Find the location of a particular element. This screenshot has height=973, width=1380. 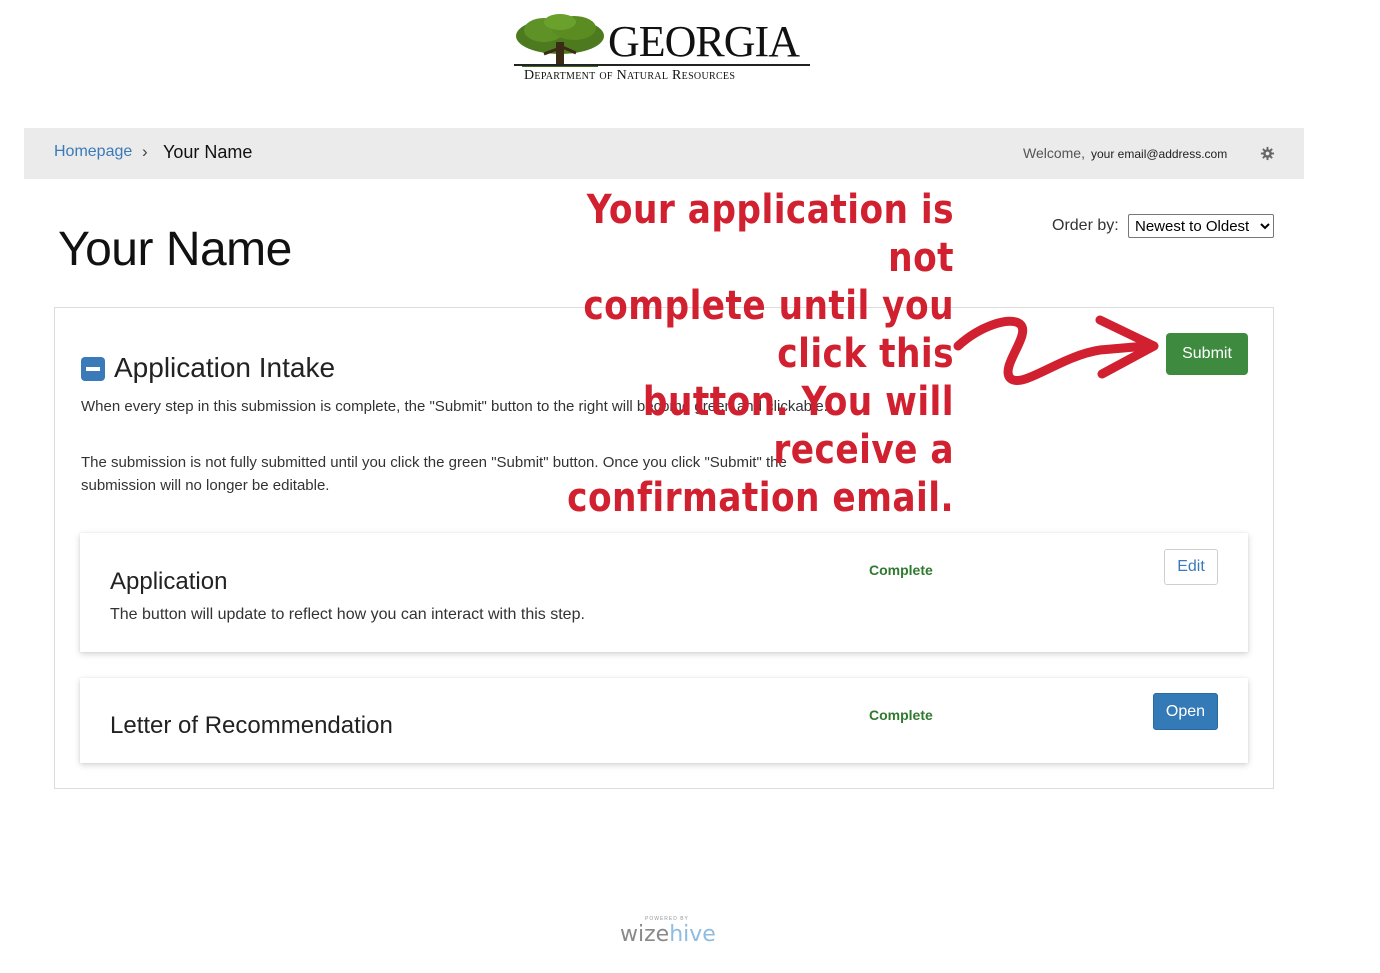

order-by-select: Newest to Oldest is located at coordinates (1201, 226).